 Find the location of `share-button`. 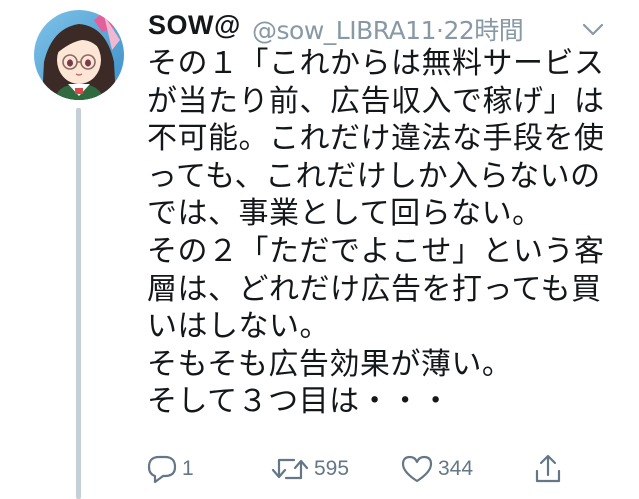

share-button is located at coordinates (548, 469).